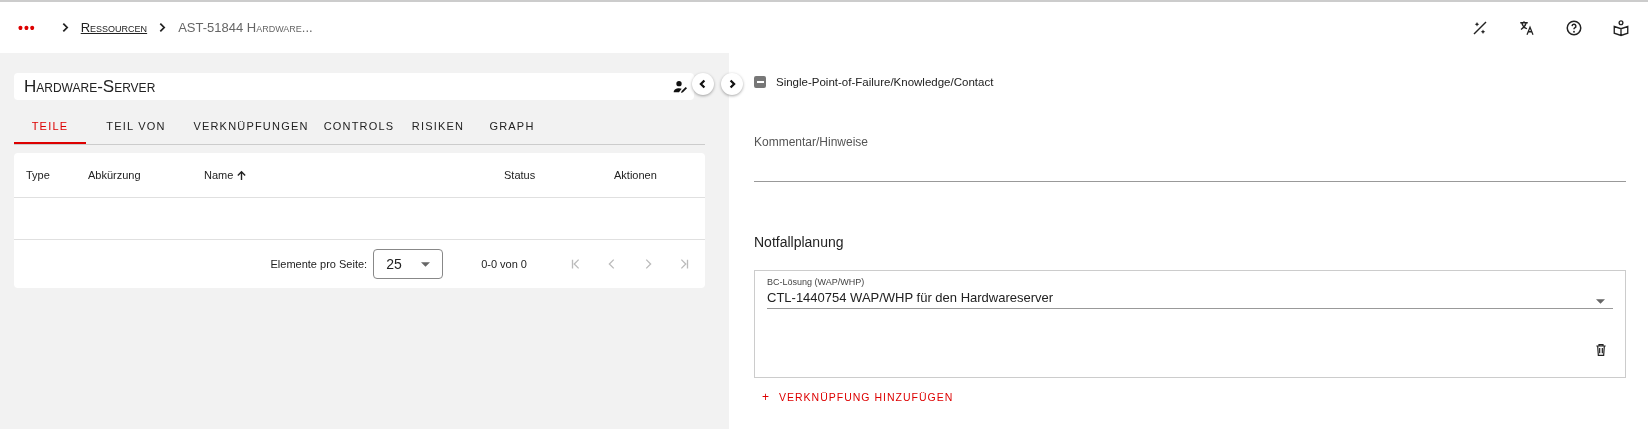  Describe the element at coordinates (858, 397) in the screenshot. I see `add-link-button: + VERKNÜPFUNG HINZUFÜGEN` at that location.